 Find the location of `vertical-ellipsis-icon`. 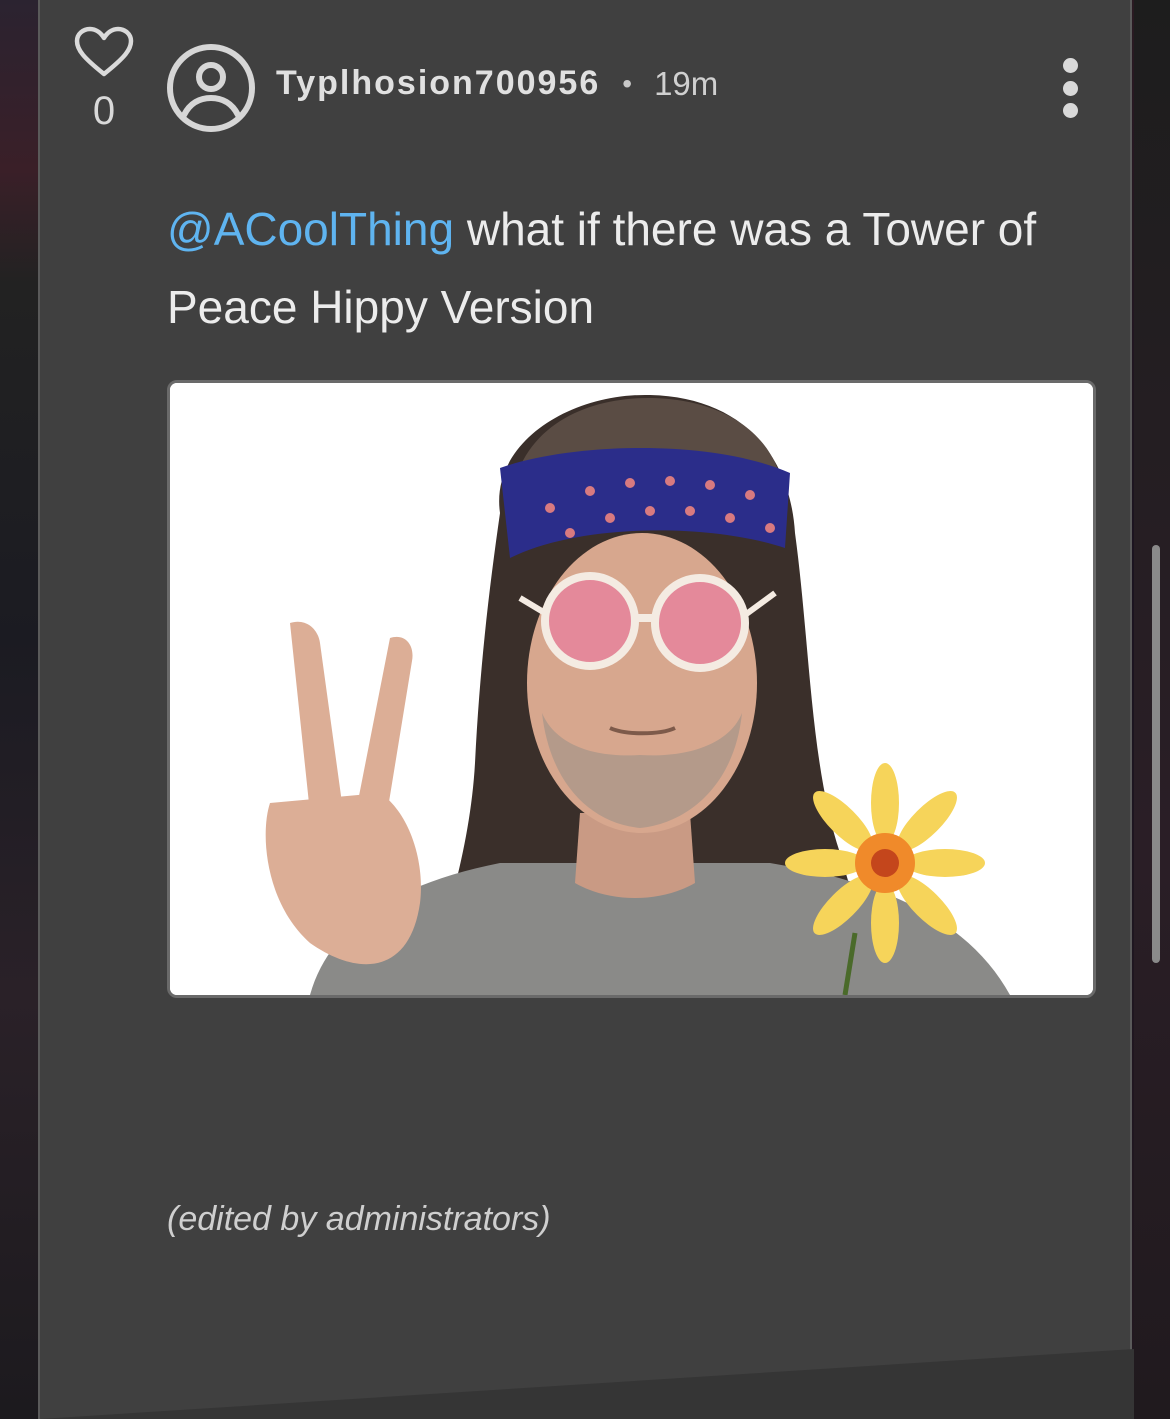

vertical-ellipsis-icon is located at coordinates (1070, 88).